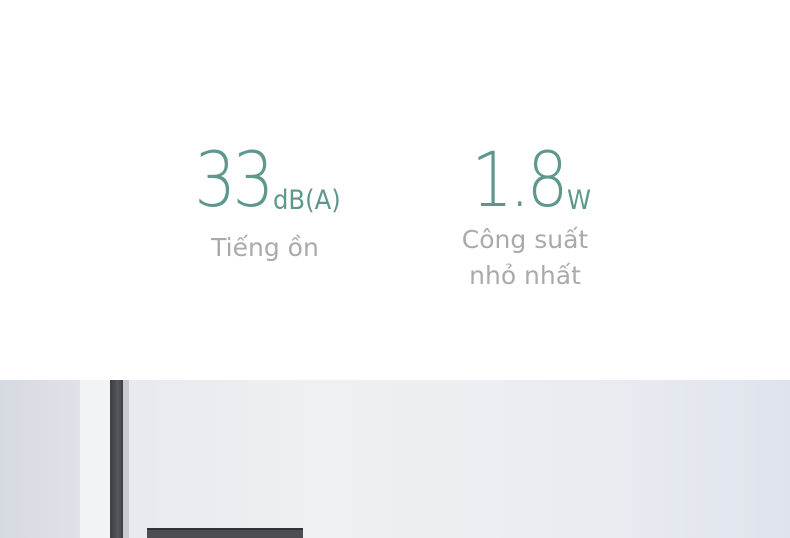 Image resolution: width=790 pixels, height=538 pixels. I want to click on power-stat: 1.8 W Công suất nhỏ nhất, so click(525, 213).